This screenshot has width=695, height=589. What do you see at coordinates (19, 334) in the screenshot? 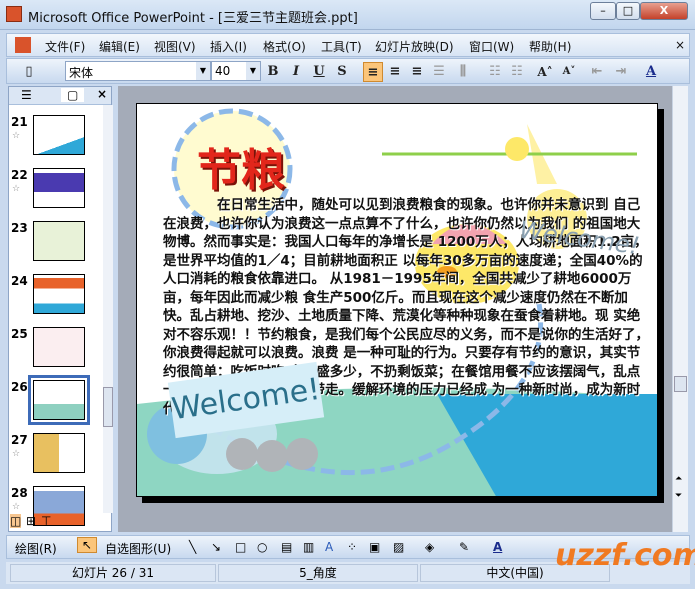
I see `slide-number: 25` at bounding box center [19, 334].